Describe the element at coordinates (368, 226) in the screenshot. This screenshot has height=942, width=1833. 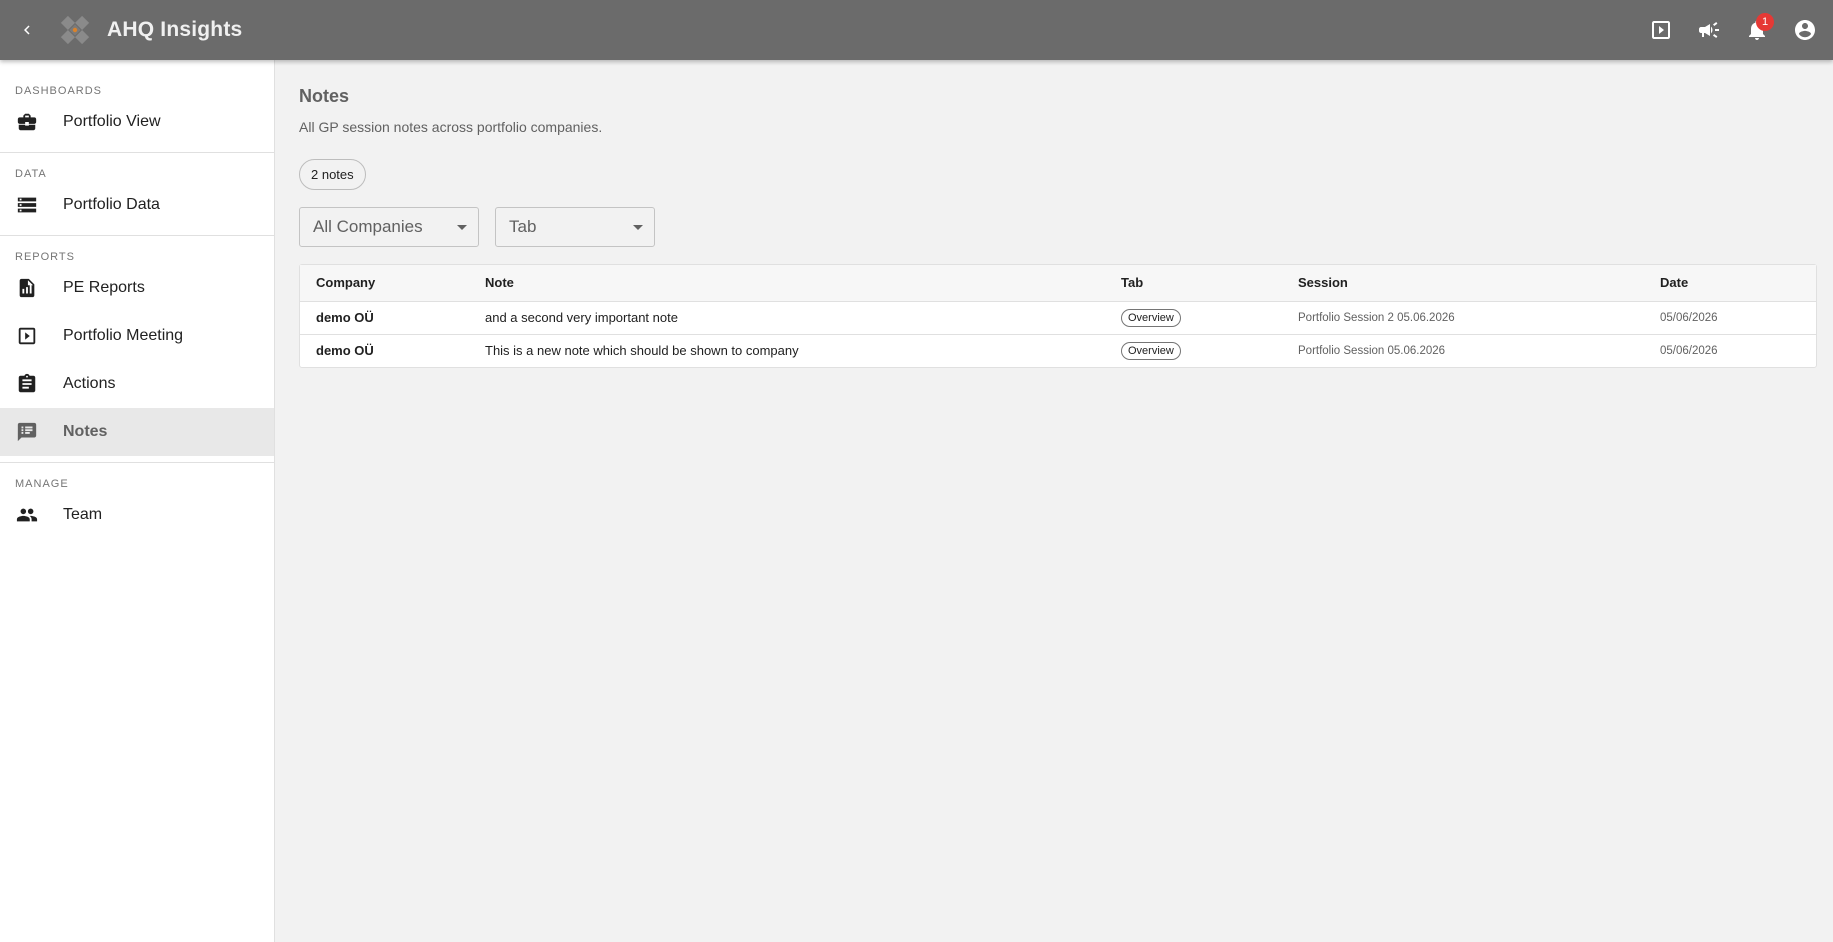
I see `company-filter-value: All Companies` at that location.